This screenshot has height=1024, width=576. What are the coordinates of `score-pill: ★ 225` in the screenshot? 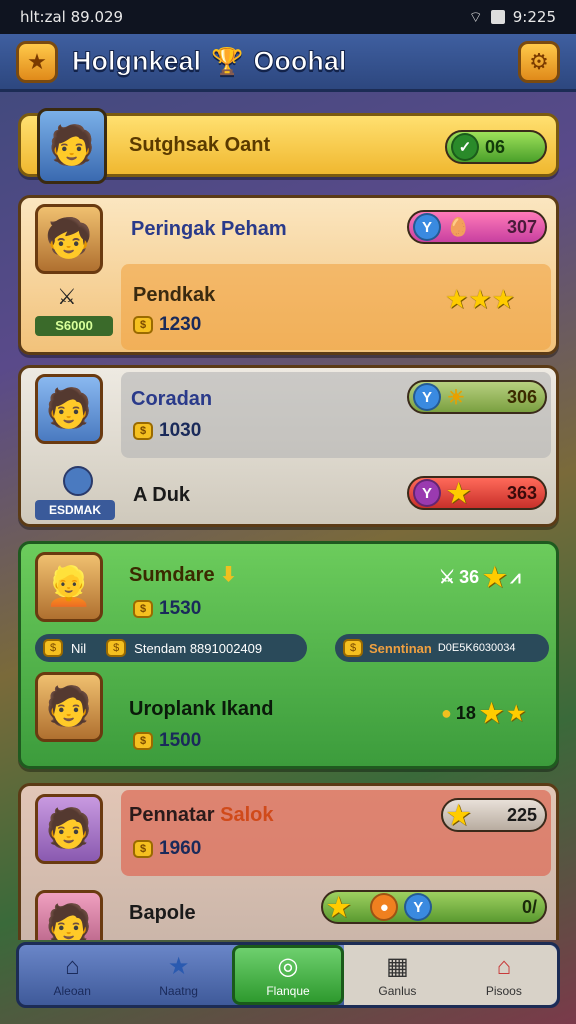 It's located at (494, 815).